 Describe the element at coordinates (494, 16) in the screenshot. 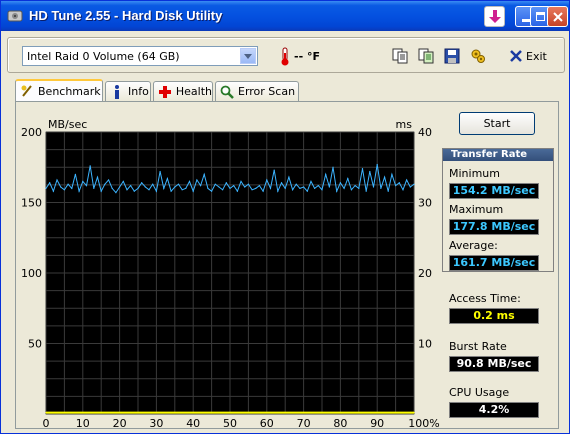

I see `download-button` at that location.